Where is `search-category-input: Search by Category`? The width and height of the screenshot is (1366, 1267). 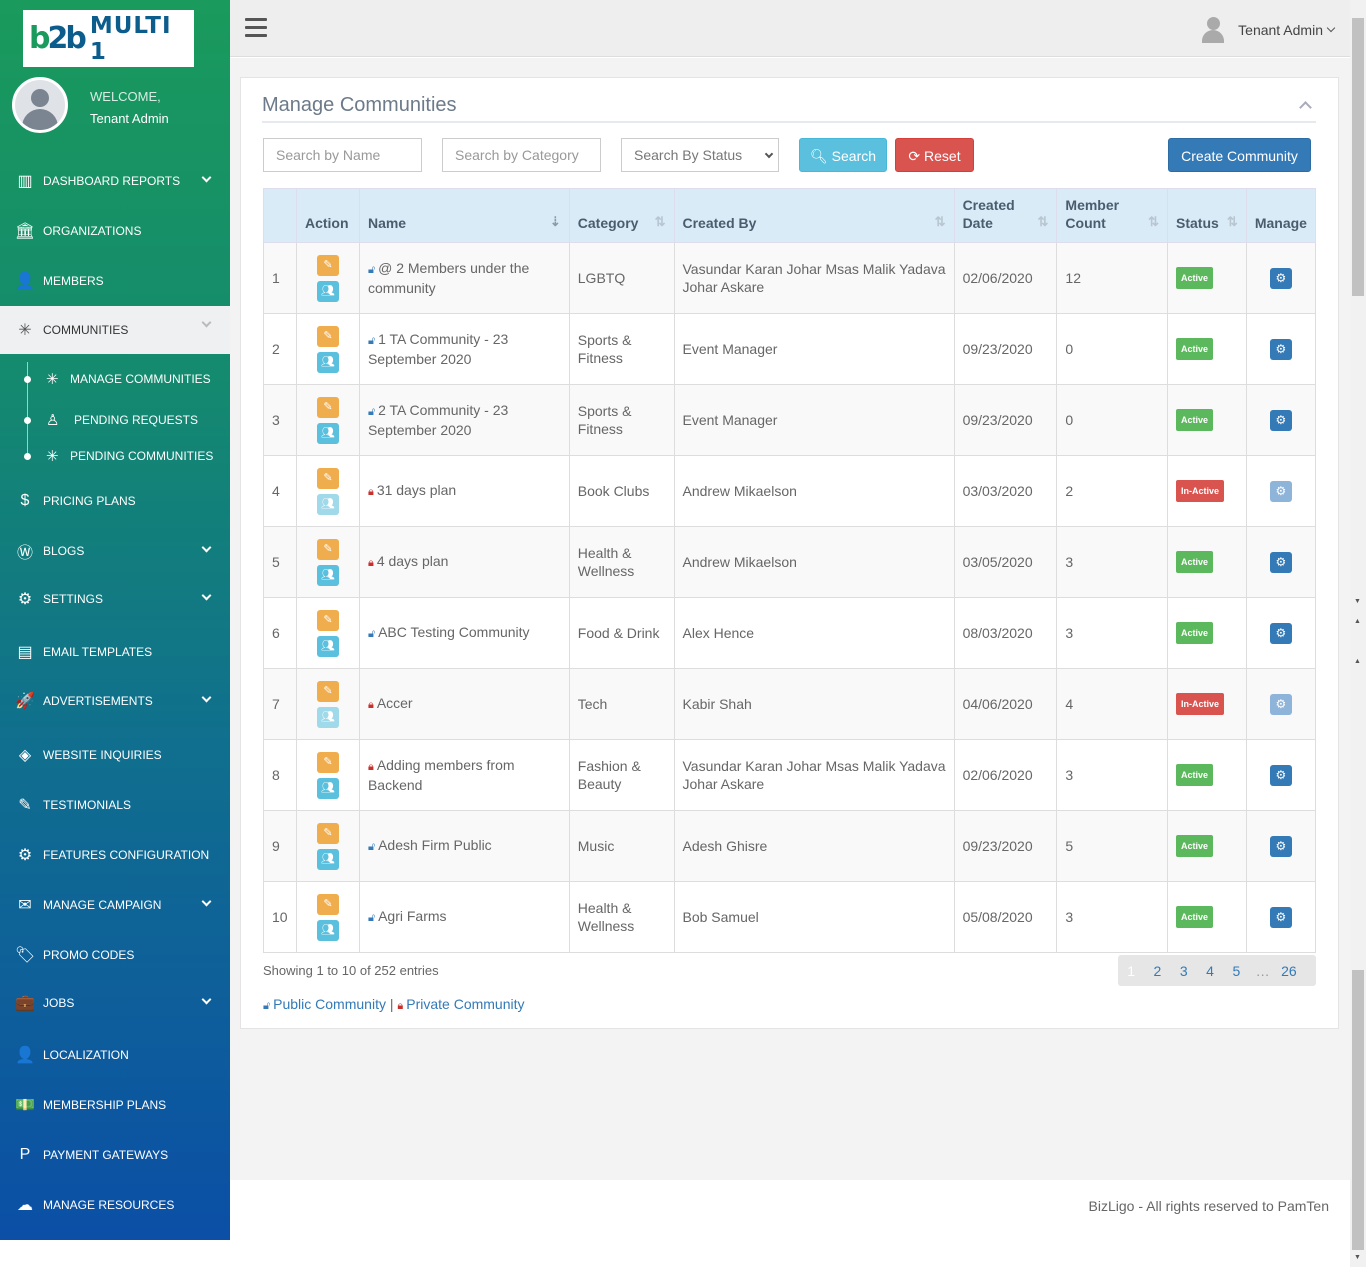 search-category-input: Search by Category is located at coordinates (521, 155).